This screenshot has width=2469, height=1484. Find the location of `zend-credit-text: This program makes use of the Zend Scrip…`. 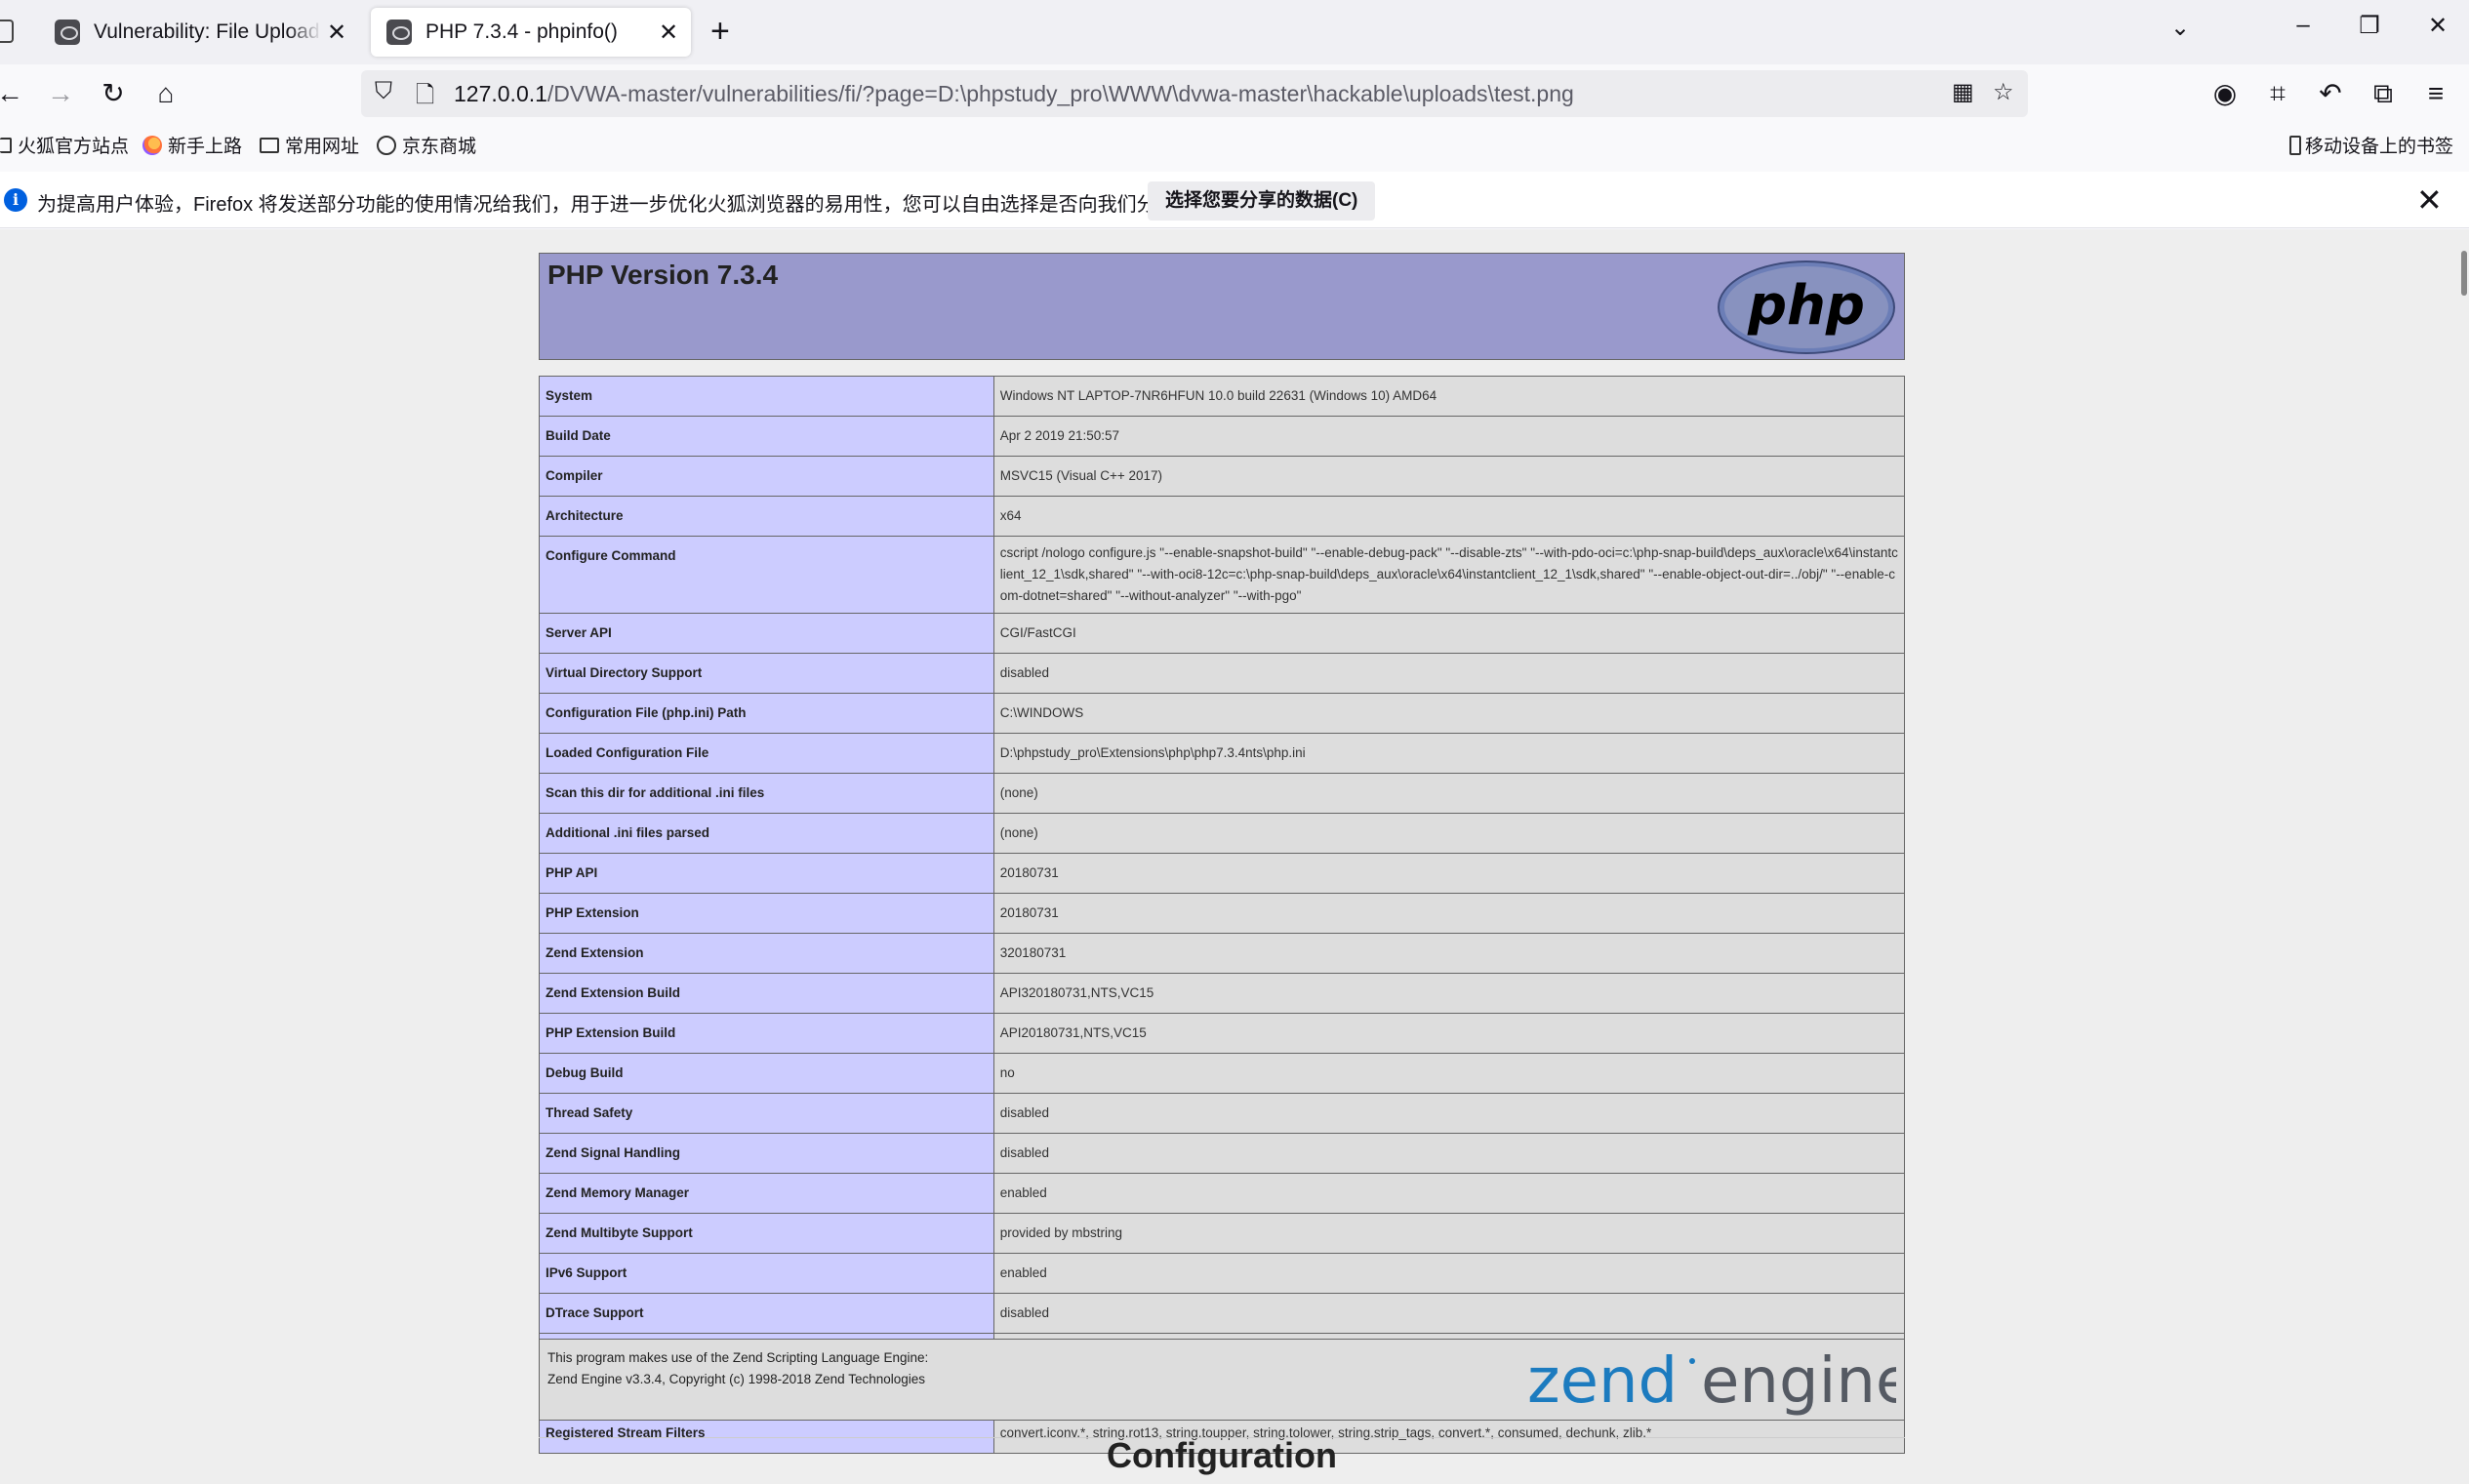

zend-credit-text: This program makes use of the Zend Scrip… is located at coordinates (737, 1368).